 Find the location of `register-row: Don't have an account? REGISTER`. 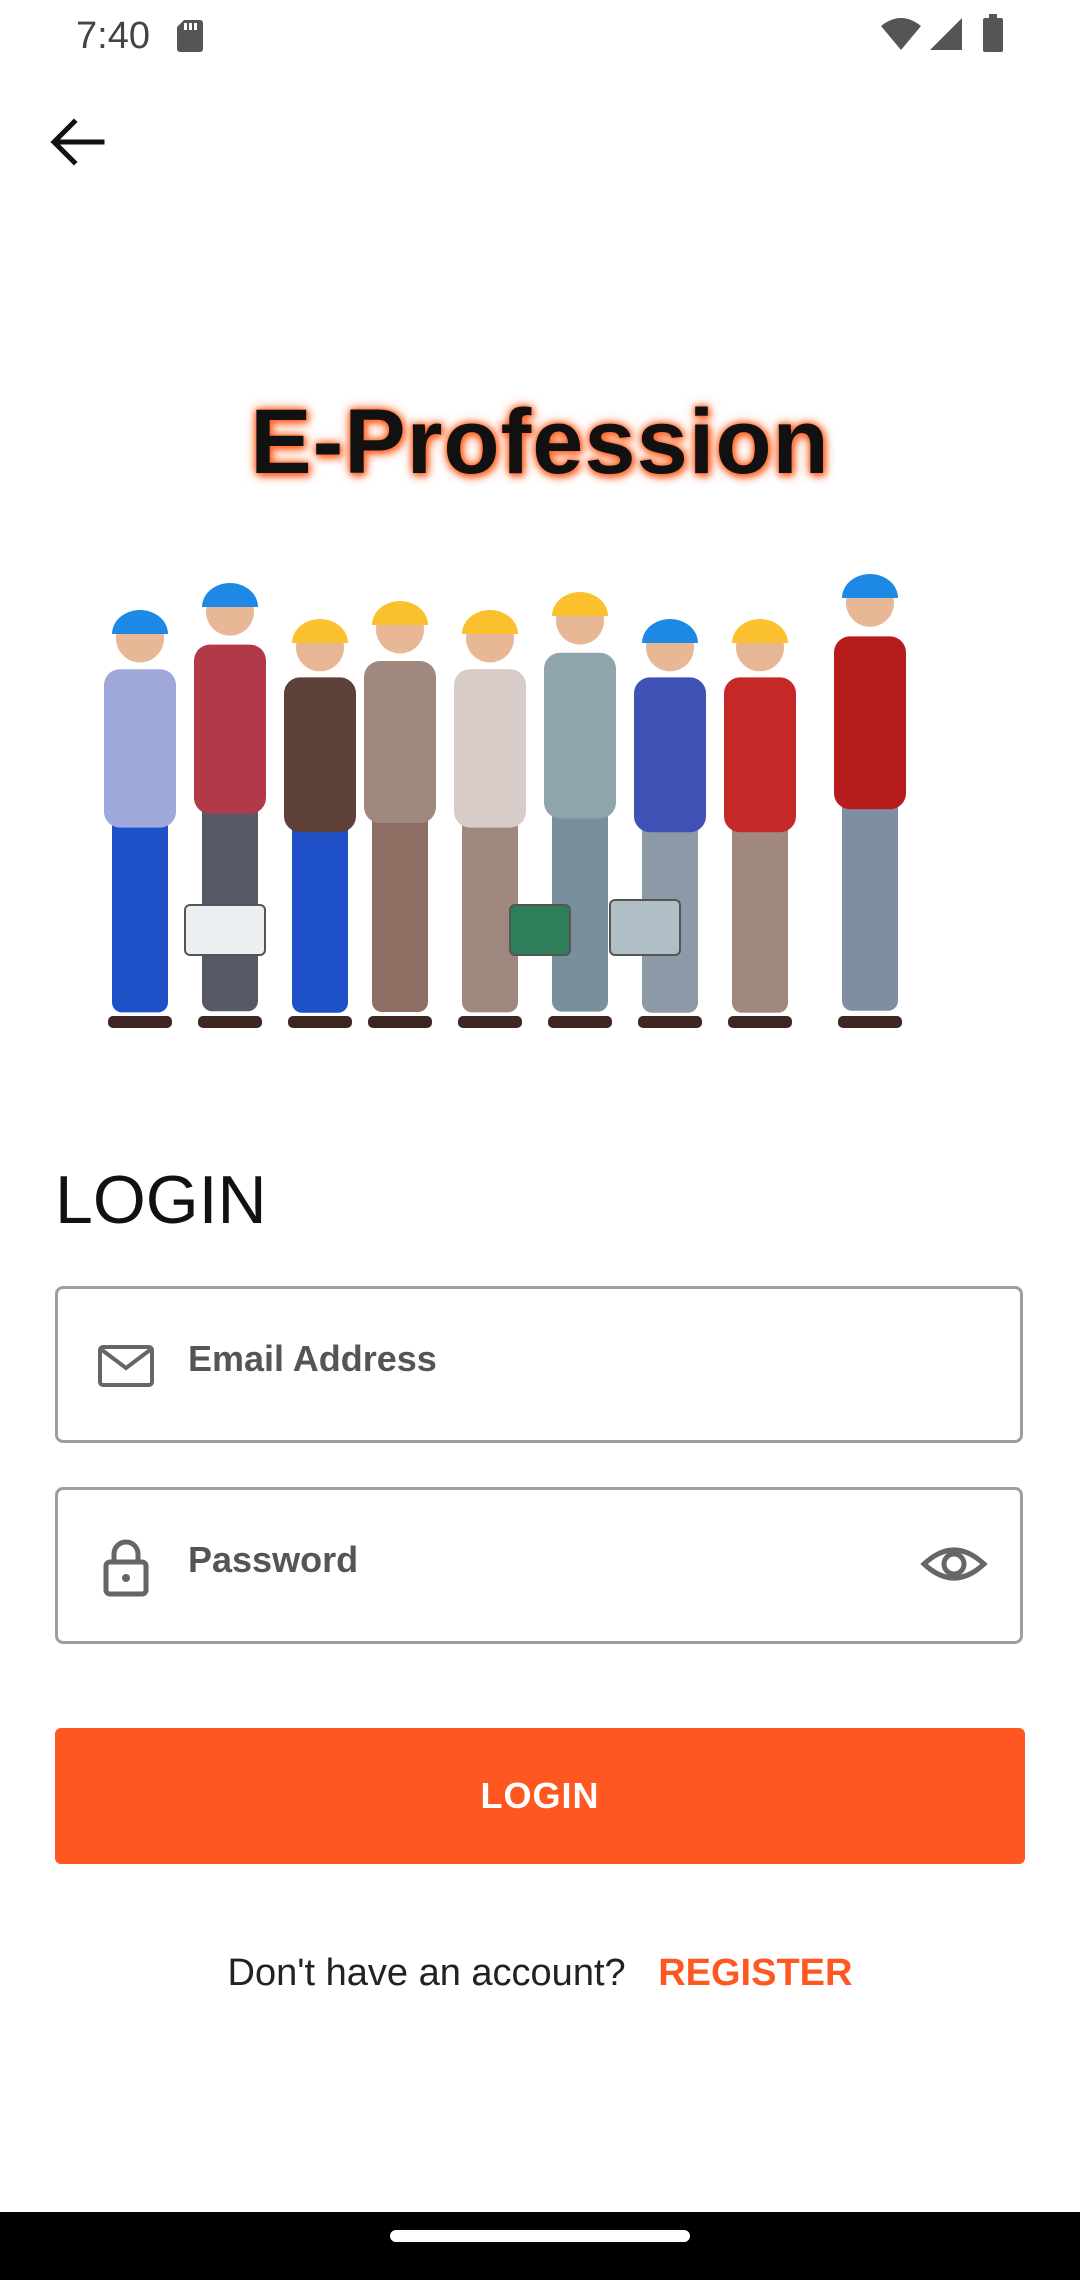

register-row: Don't have an account? REGISTER is located at coordinates (540, 1973).